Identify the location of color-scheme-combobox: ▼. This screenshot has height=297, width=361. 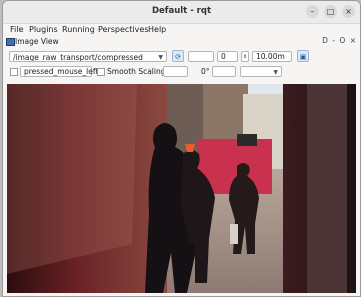
(261, 71).